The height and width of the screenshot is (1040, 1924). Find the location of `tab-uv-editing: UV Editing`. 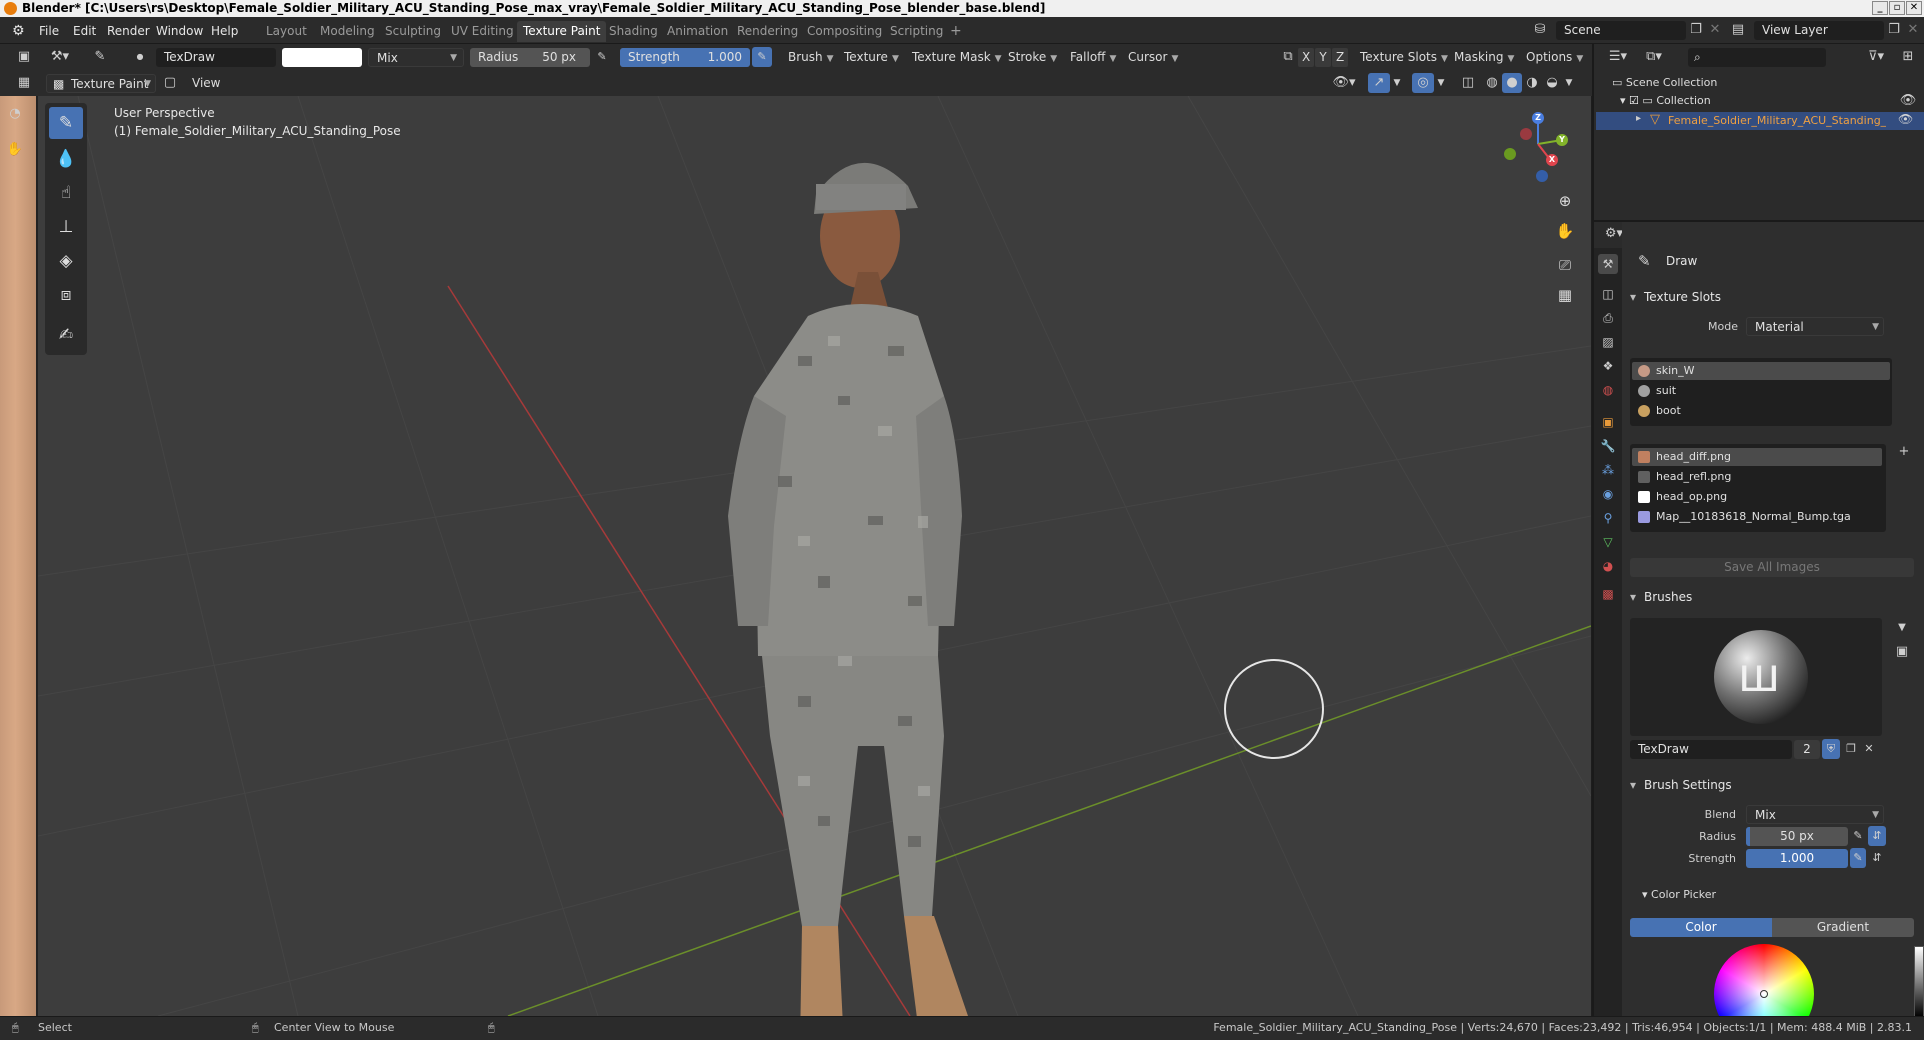

tab-uv-editing: UV Editing is located at coordinates (482, 31).